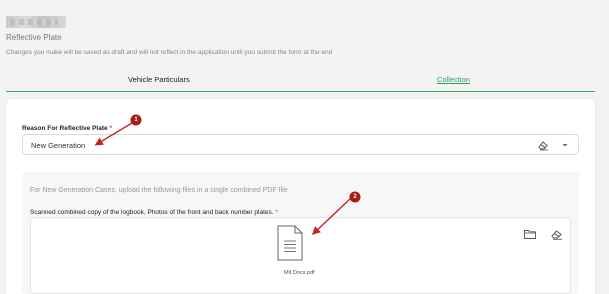  What do you see at coordinates (299, 273) in the screenshot?
I see `file-name: Mit Docs.pdf` at bounding box center [299, 273].